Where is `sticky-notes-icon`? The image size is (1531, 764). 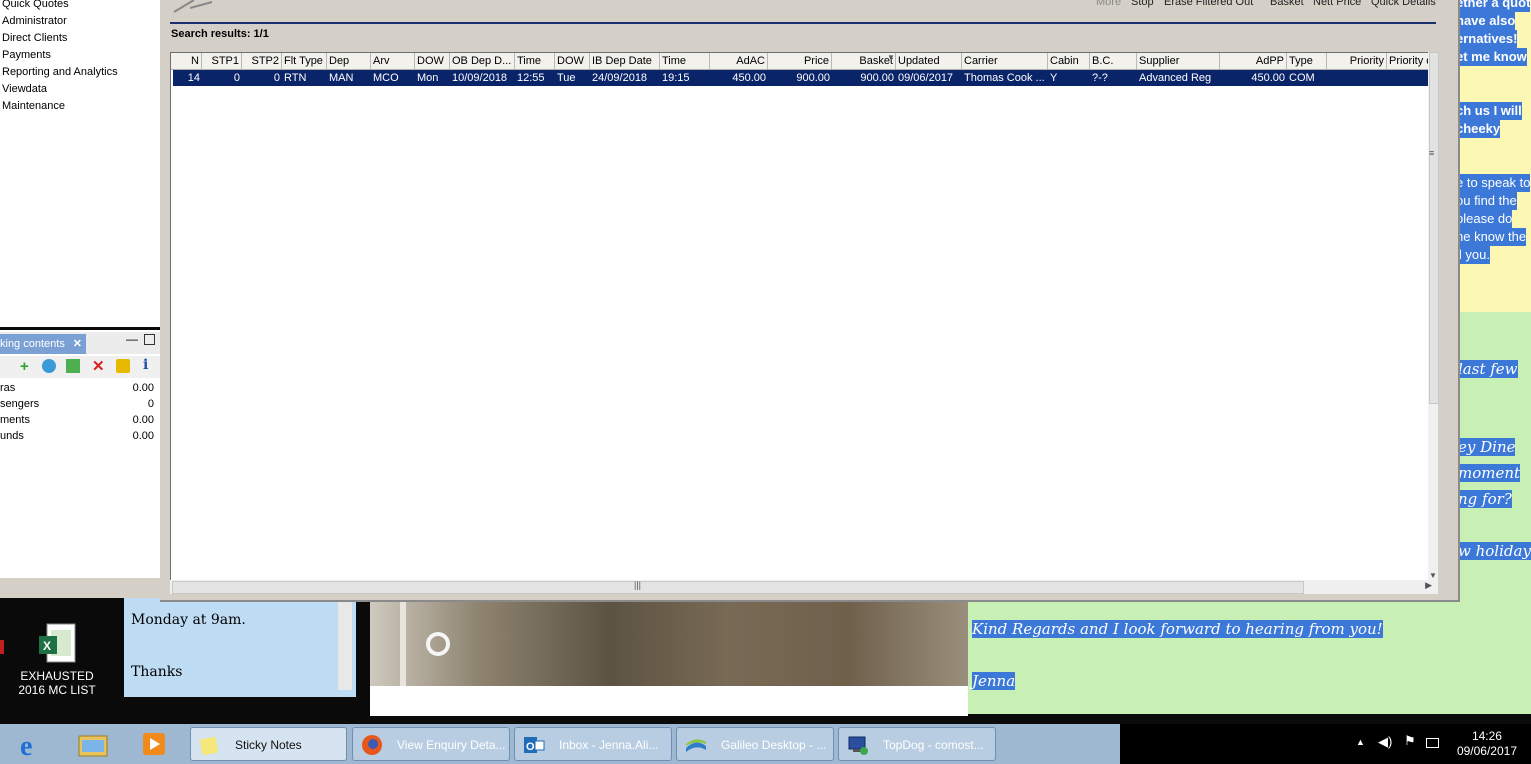 sticky-notes-icon is located at coordinates (209, 746).